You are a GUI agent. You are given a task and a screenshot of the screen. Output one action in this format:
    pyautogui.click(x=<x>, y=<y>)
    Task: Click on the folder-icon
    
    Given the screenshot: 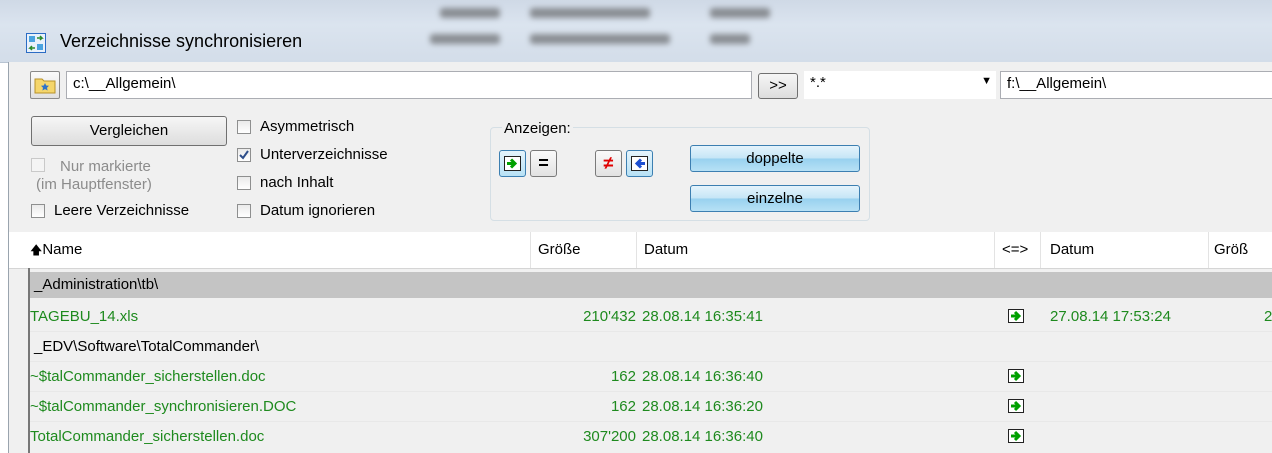 What is the action you would take?
    pyautogui.click(x=45, y=86)
    